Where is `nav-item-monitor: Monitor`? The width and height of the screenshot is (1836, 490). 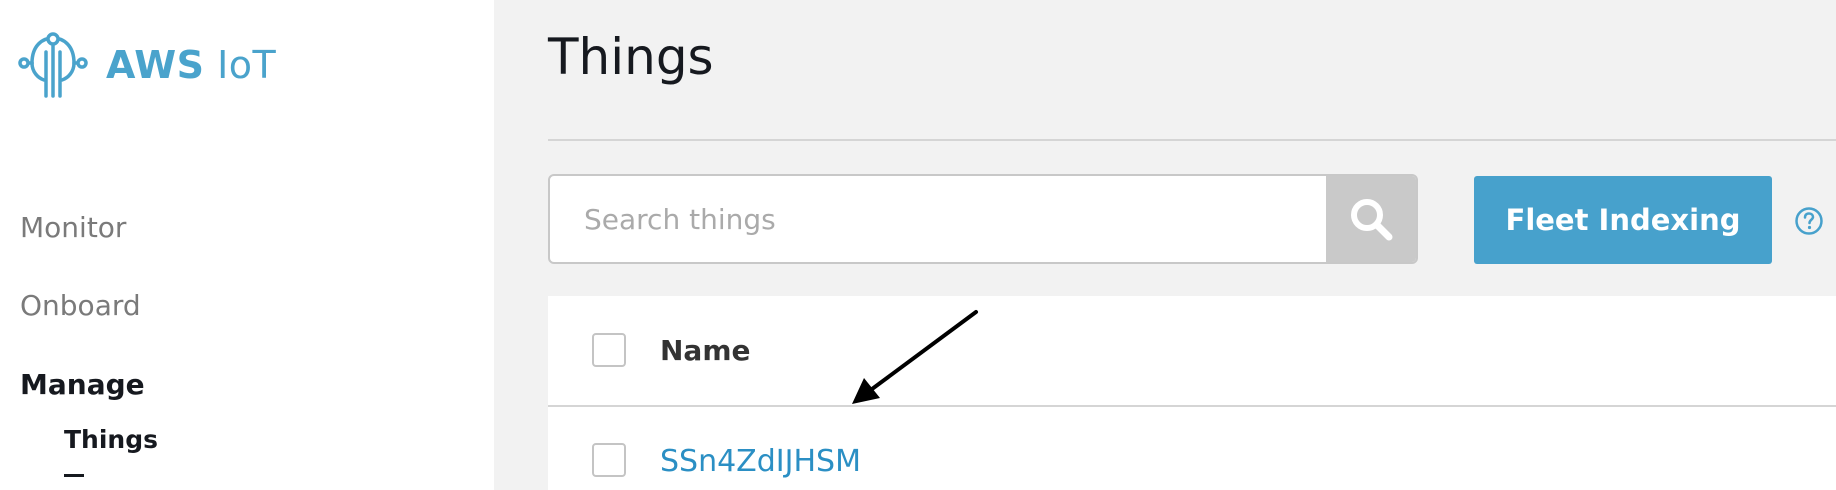
nav-item-monitor: Monitor is located at coordinates (73, 227).